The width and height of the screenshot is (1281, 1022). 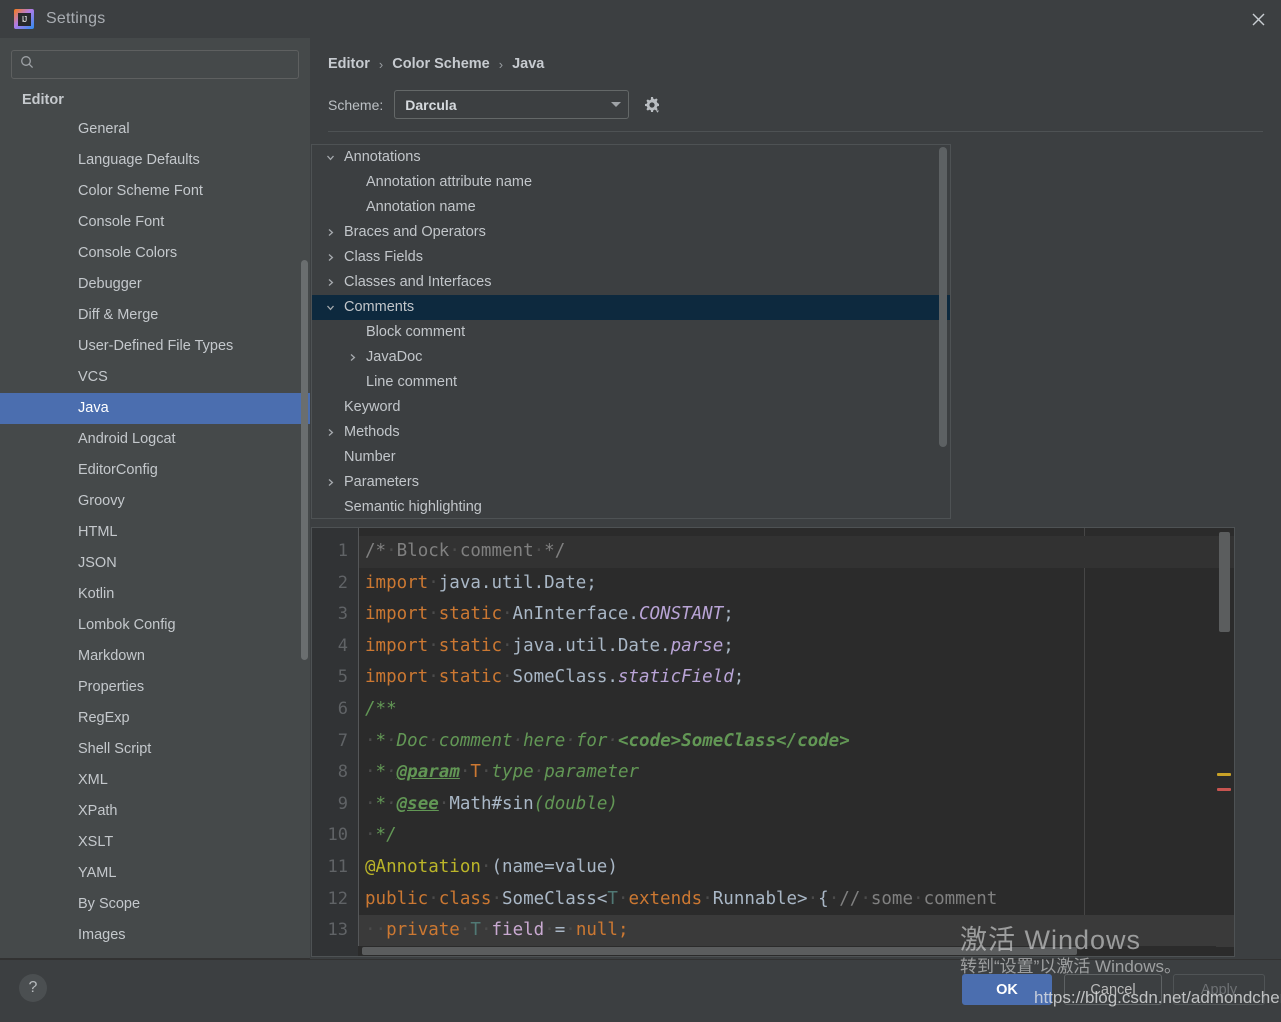 I want to click on attribute-row: Line comment, so click(x=631, y=382).